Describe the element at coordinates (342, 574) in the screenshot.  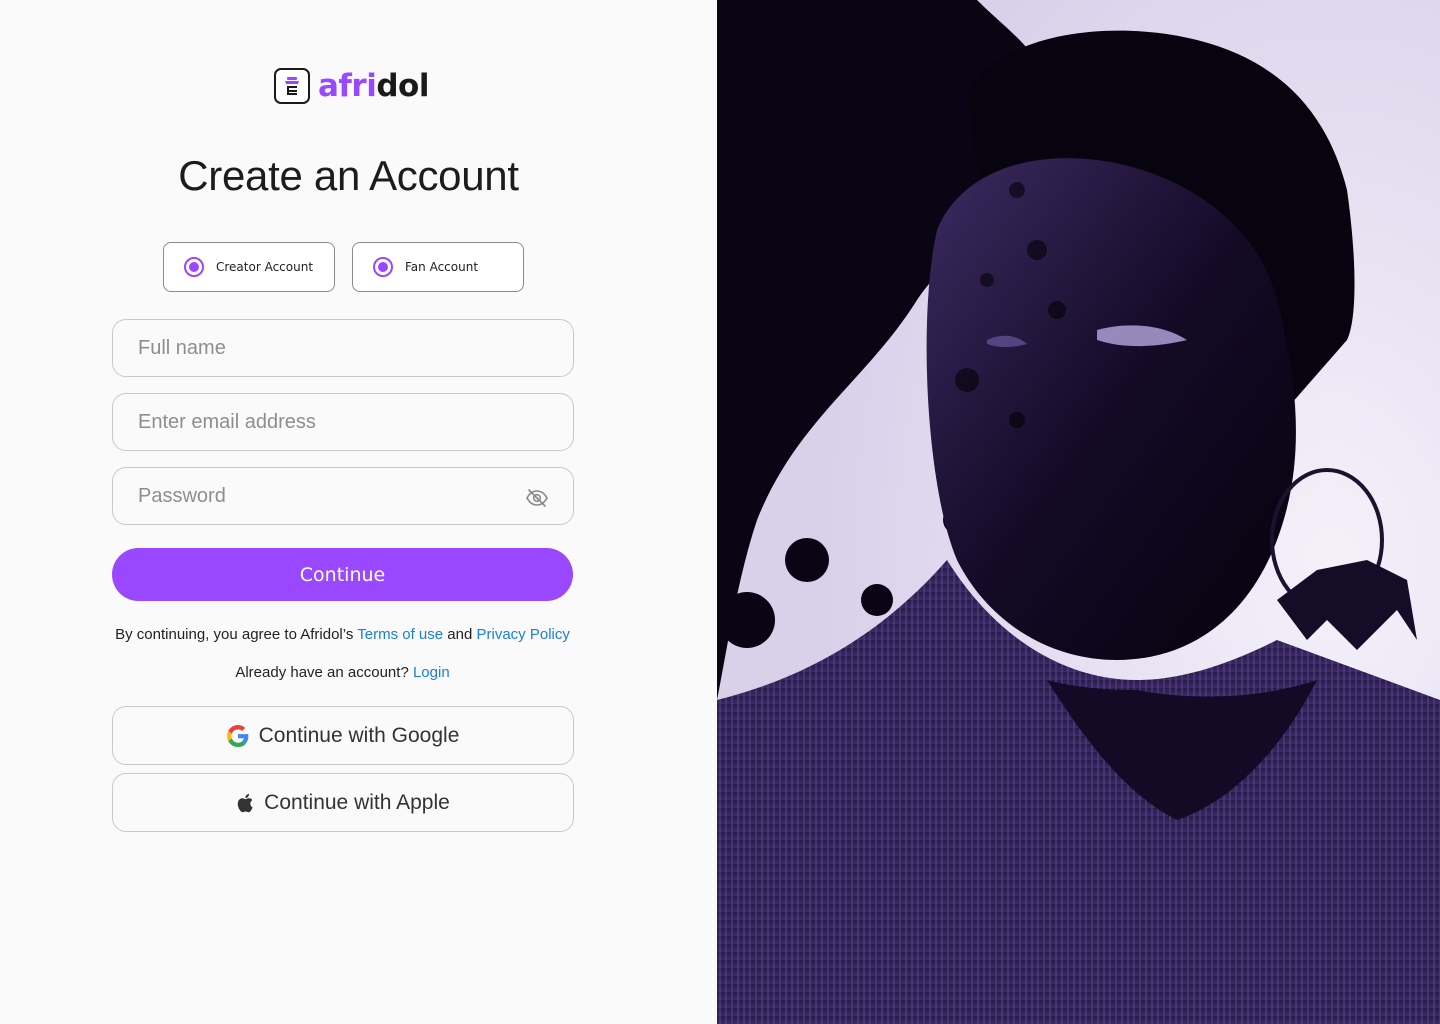
I see `continue-button: Continue` at that location.